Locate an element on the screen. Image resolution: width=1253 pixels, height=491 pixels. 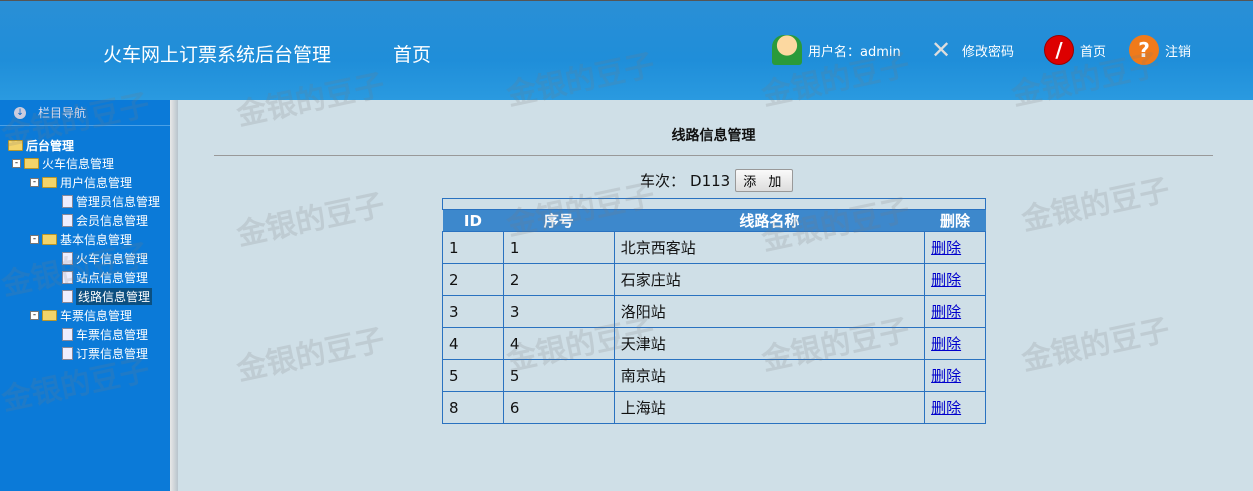
tree-label: 基本信息管理 is located at coordinates (96, 239).